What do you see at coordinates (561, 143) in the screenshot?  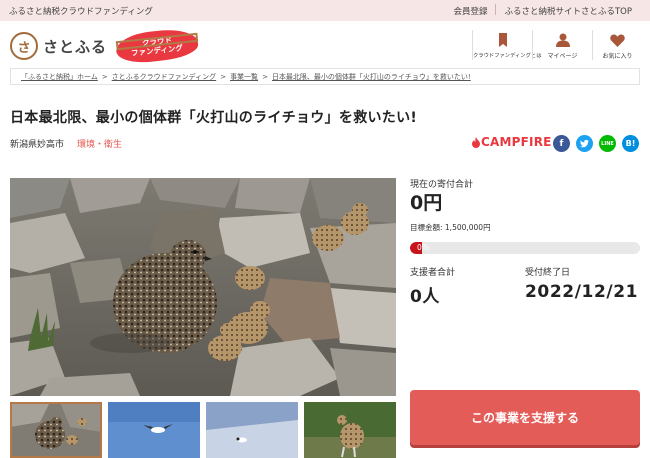 I see `facebook-share-icon: f` at bounding box center [561, 143].